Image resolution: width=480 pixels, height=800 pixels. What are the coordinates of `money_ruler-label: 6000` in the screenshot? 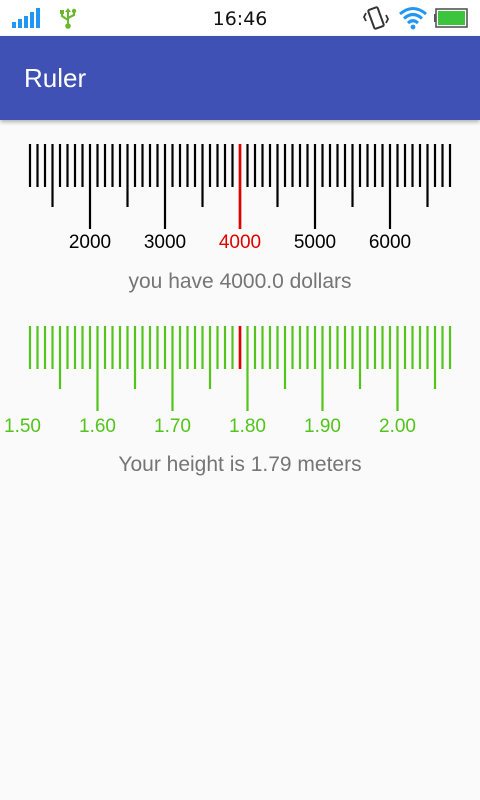 It's located at (390, 242).